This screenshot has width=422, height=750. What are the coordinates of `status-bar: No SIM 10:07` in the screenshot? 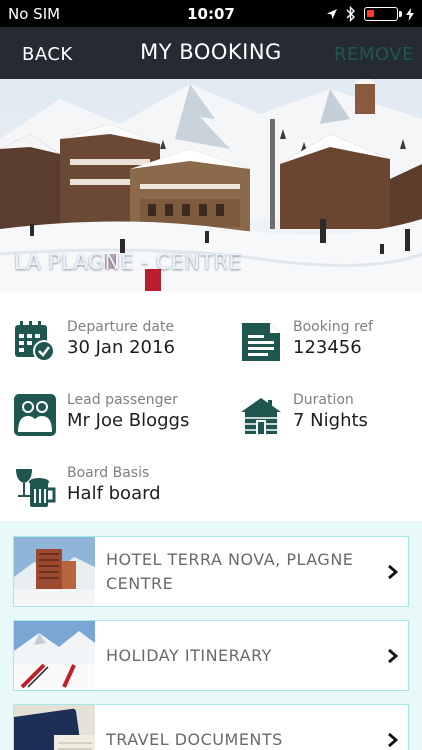 It's located at (211, 13).